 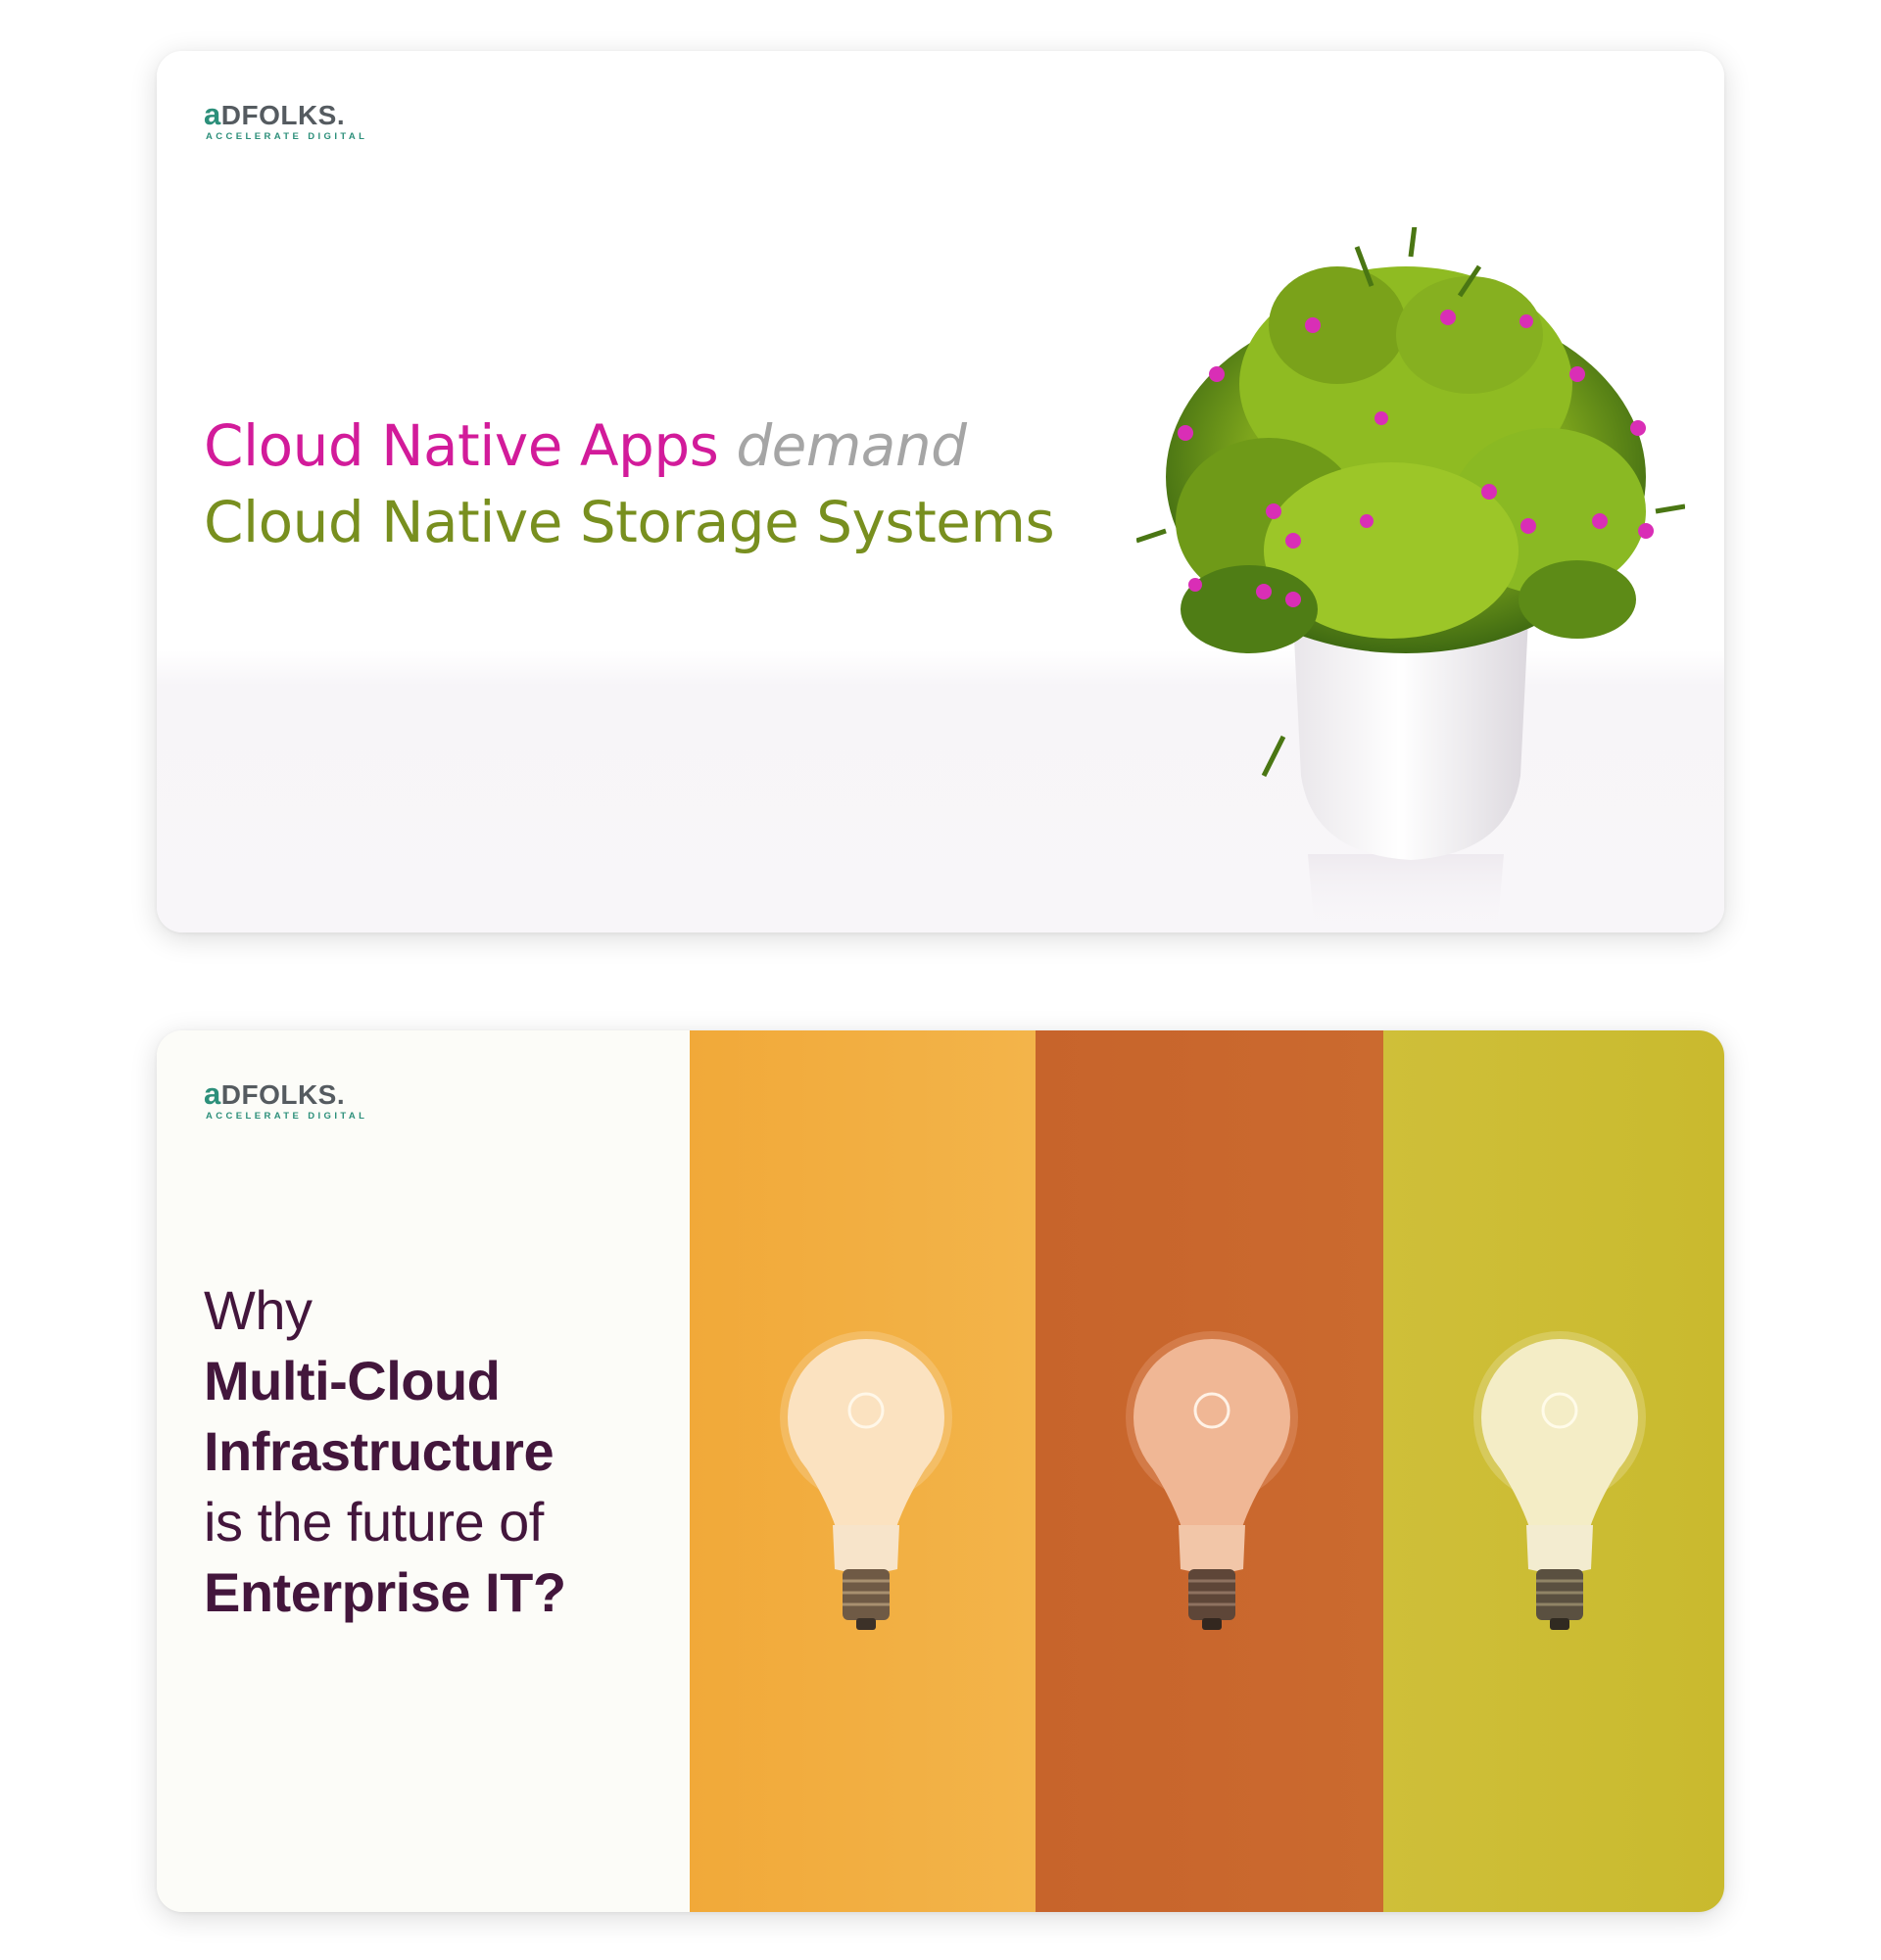 I want to click on headline-connector: demand, so click(x=851, y=446).